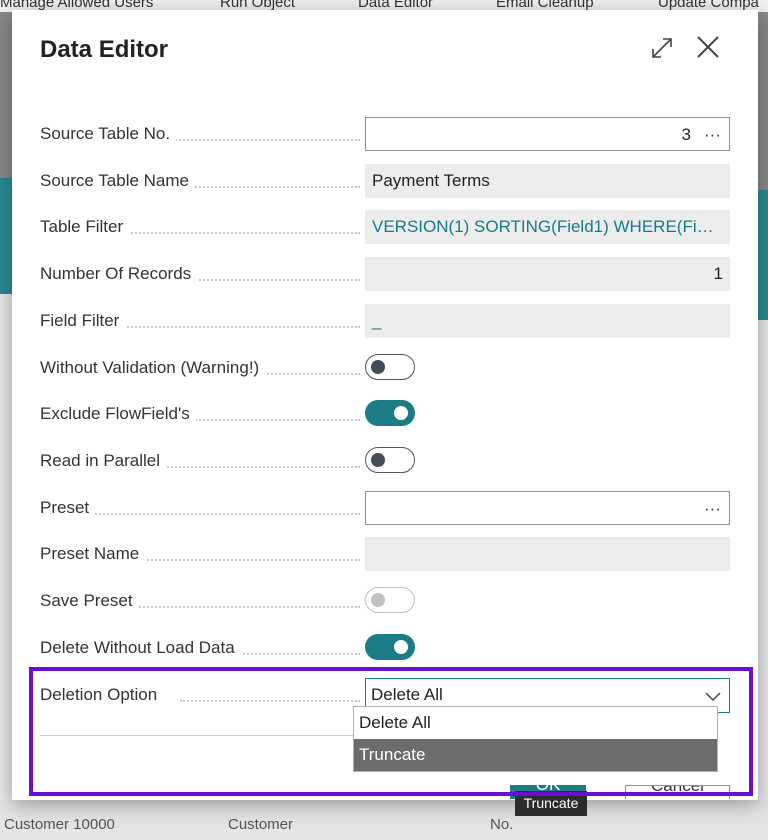  I want to click on field-row-number-of-records: Number Of Records 1, so click(385, 274).